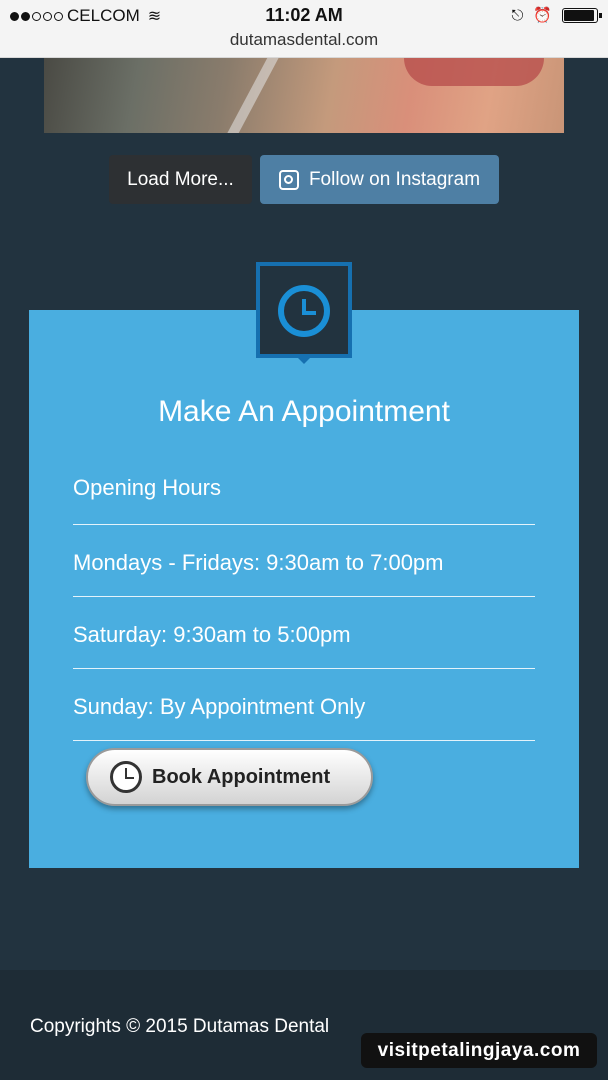 The height and width of the screenshot is (1080, 608). I want to click on badge-pointer, so click(304, 360).